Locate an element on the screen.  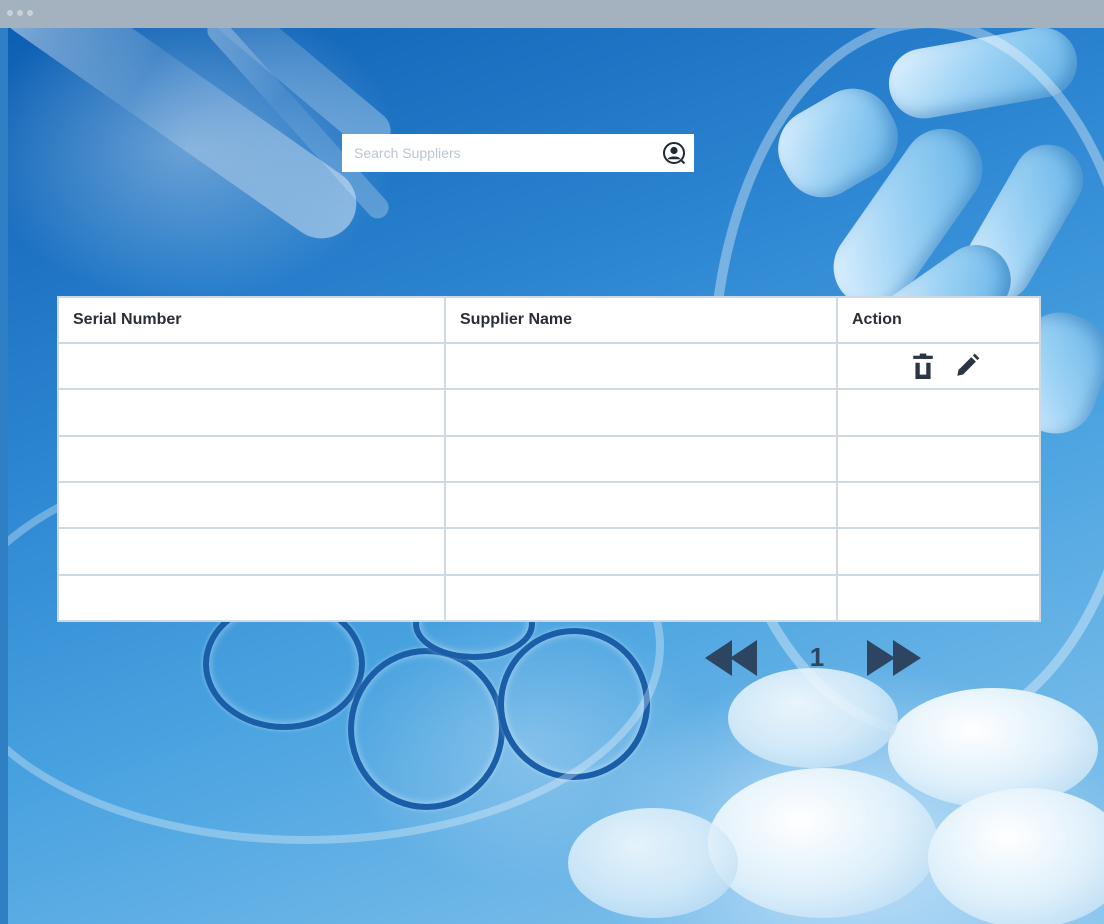
column-header-supplier-name: Supplier Name is located at coordinates (641, 320).